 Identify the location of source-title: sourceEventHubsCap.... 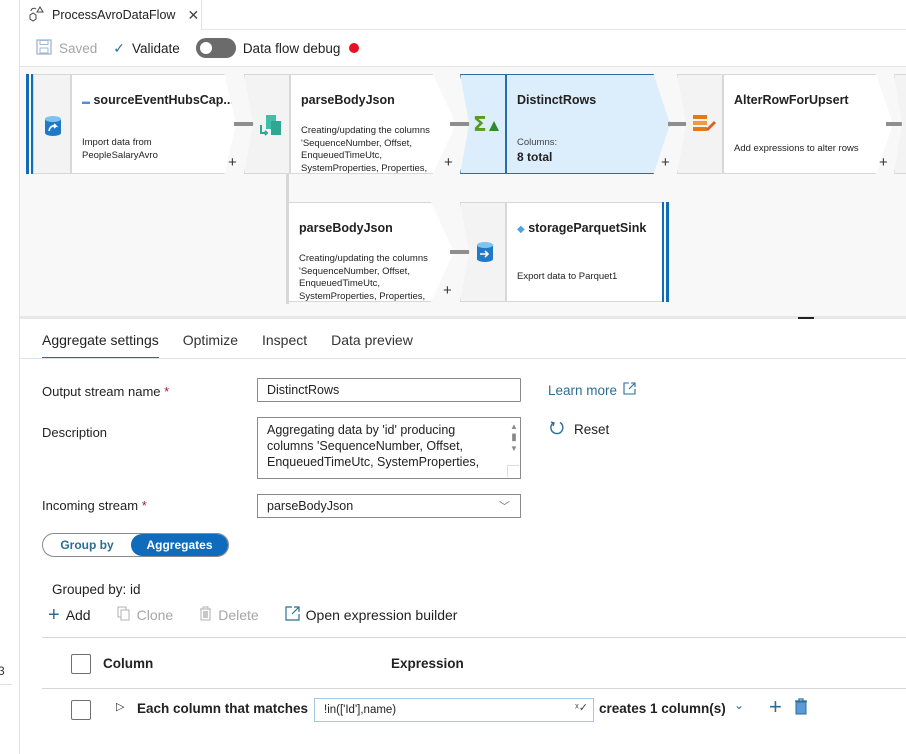
(163, 100).